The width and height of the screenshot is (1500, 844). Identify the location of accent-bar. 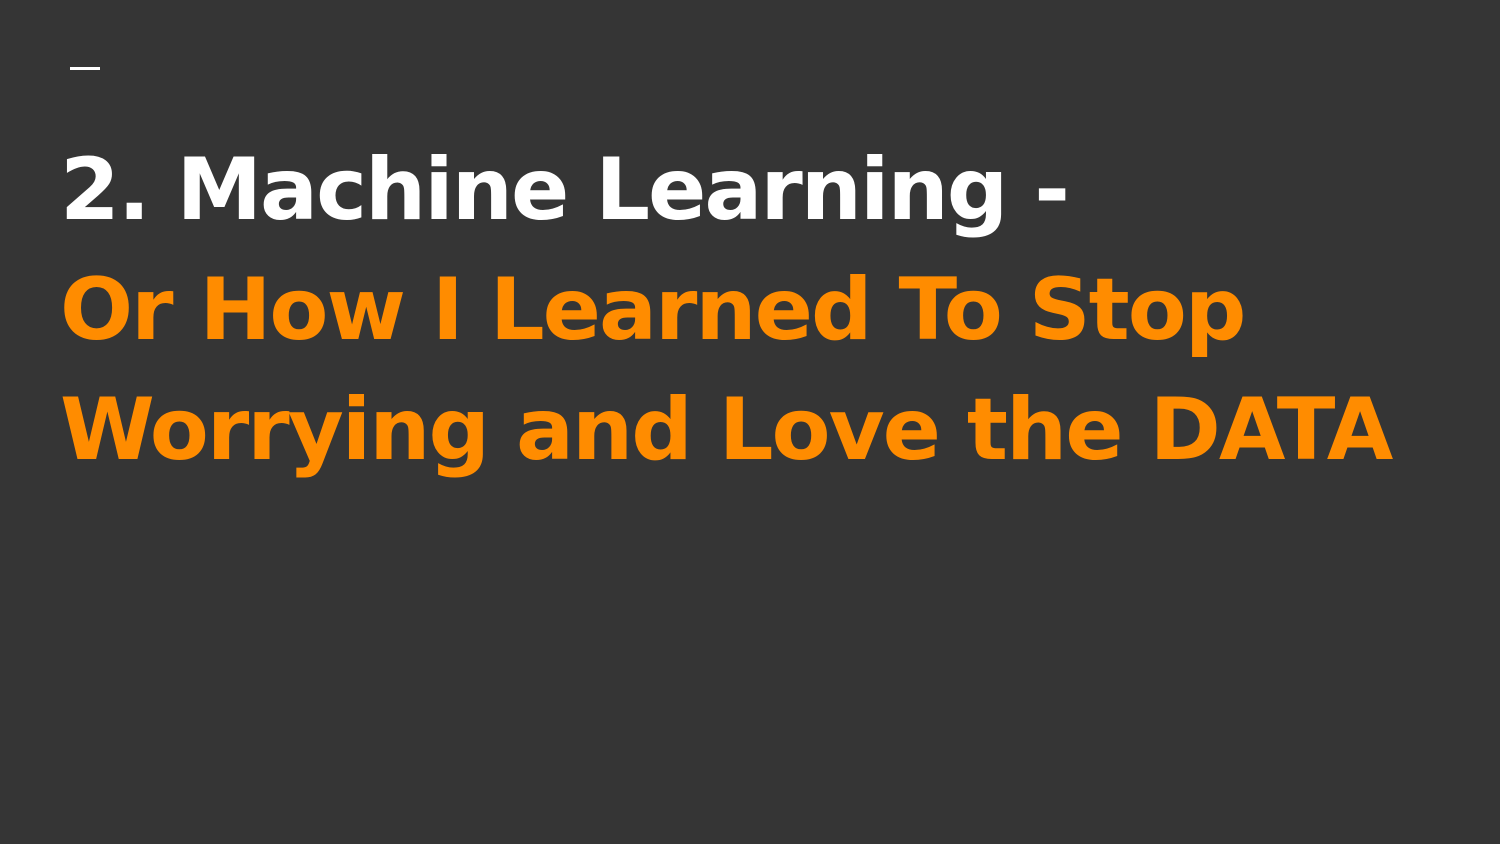
(85, 68).